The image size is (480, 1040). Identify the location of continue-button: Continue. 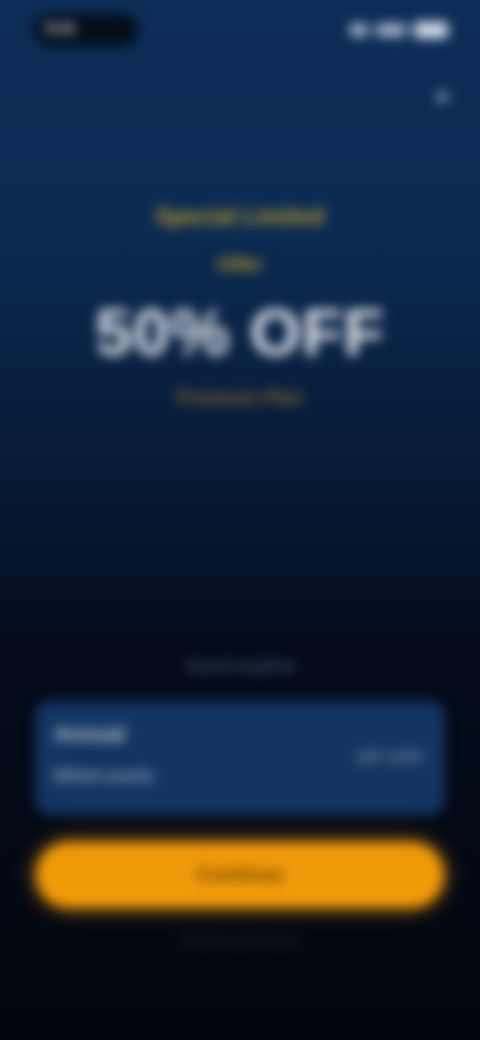
(240, 875).